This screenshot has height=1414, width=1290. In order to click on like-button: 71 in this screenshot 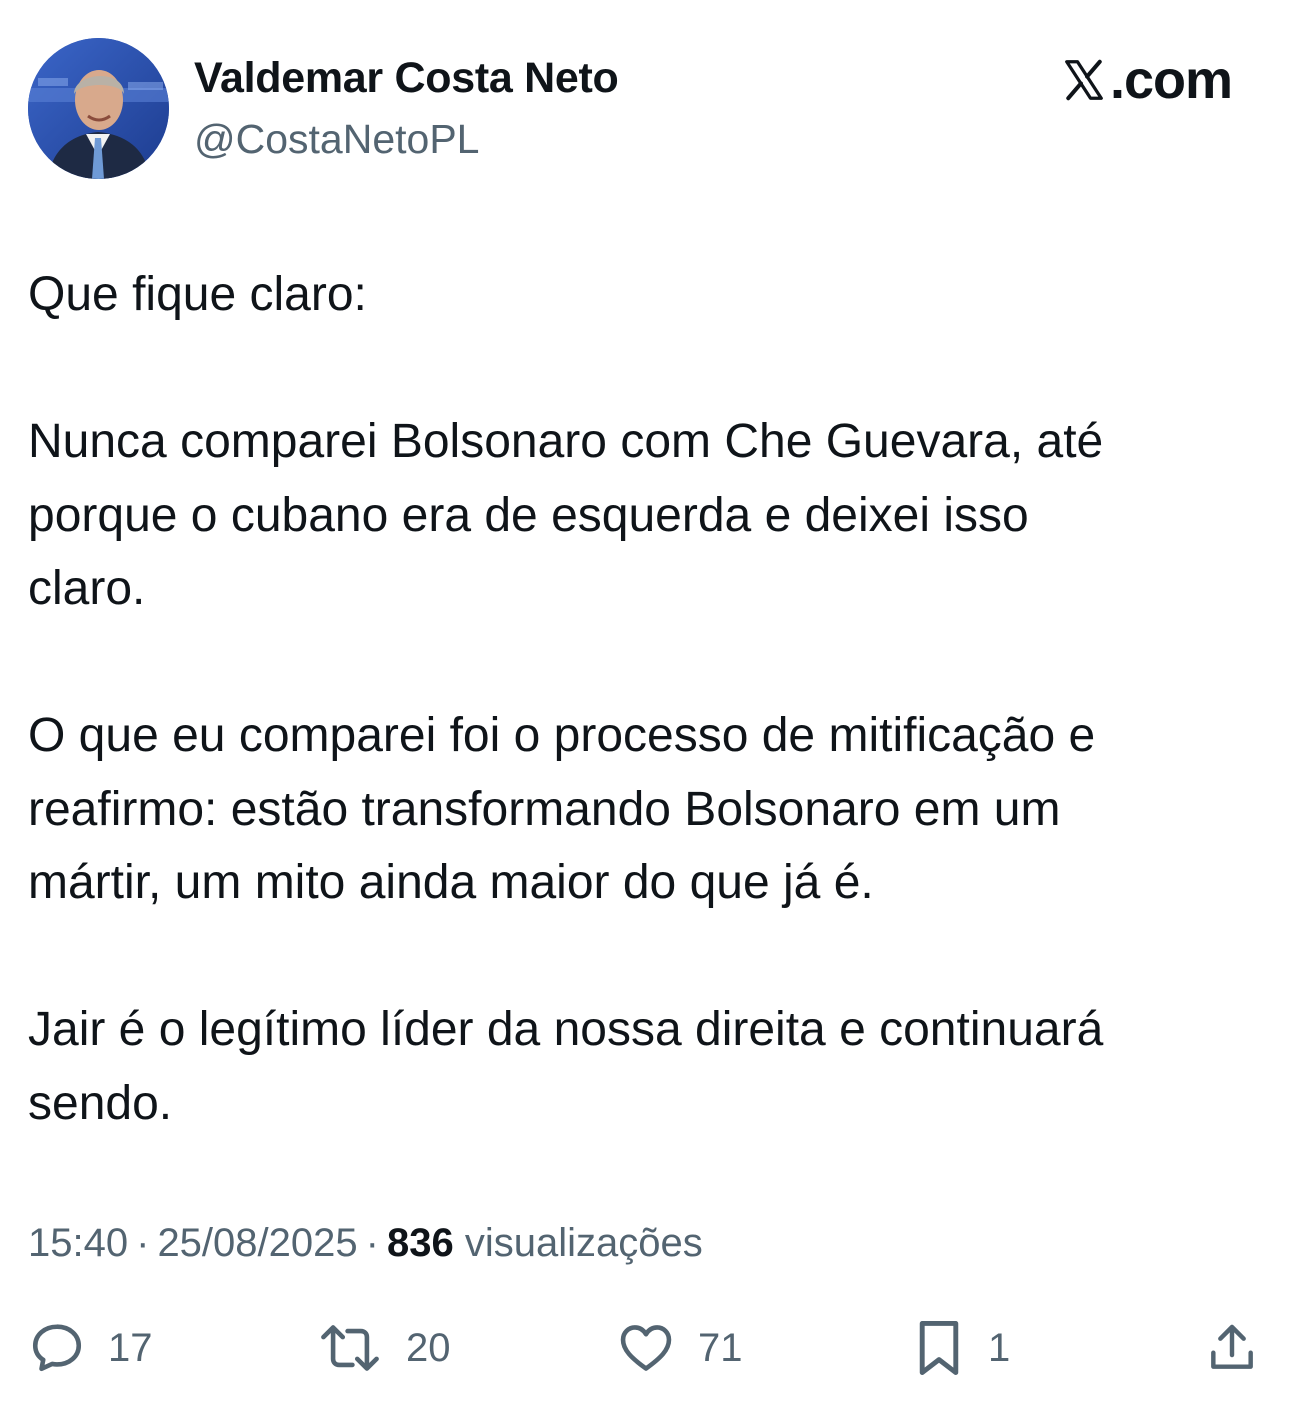, I will do `click(679, 1348)`.